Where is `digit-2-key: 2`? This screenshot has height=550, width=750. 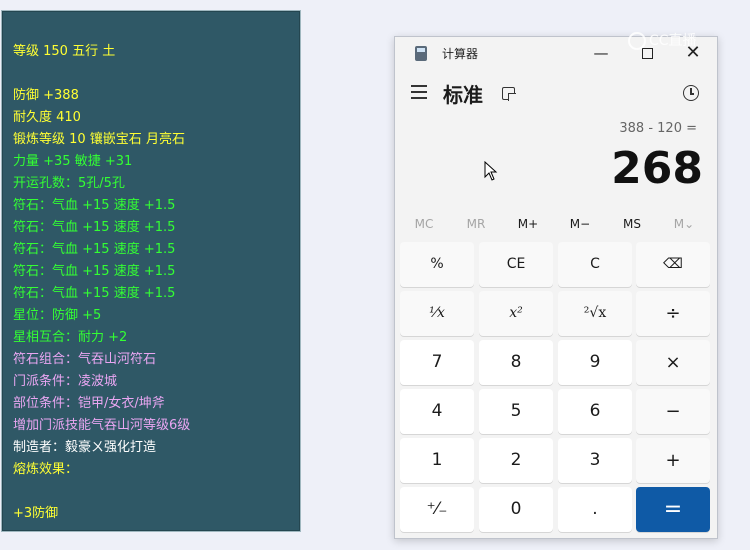 digit-2-key: 2 is located at coordinates (516, 460).